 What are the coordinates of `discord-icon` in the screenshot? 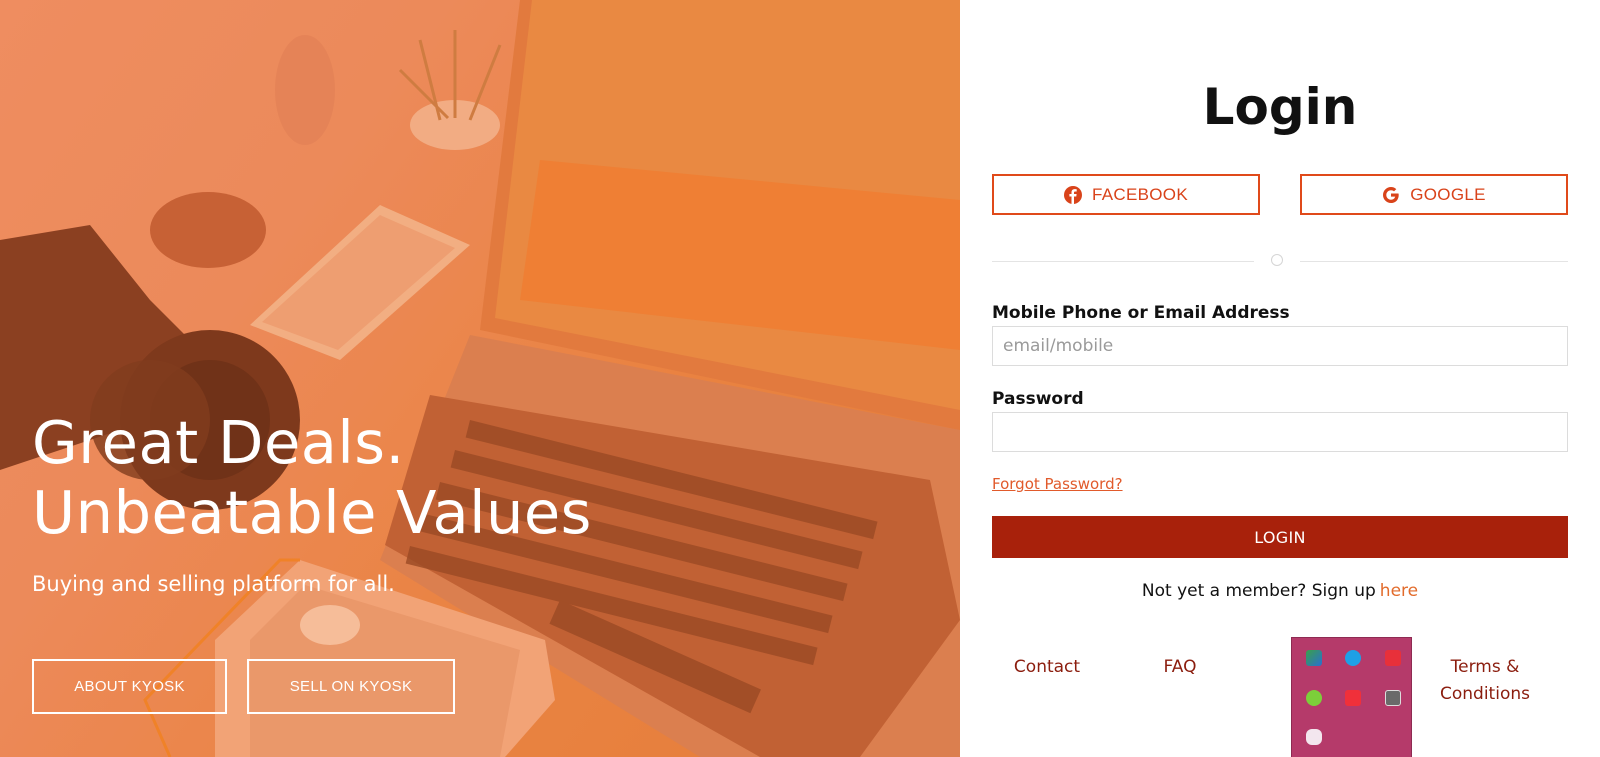 It's located at (1314, 737).